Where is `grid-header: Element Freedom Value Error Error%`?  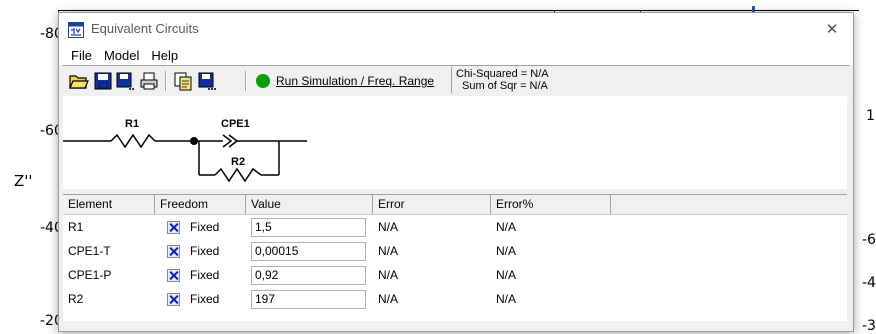
grid-header: Element Freedom Value Error Error% is located at coordinates (455, 205).